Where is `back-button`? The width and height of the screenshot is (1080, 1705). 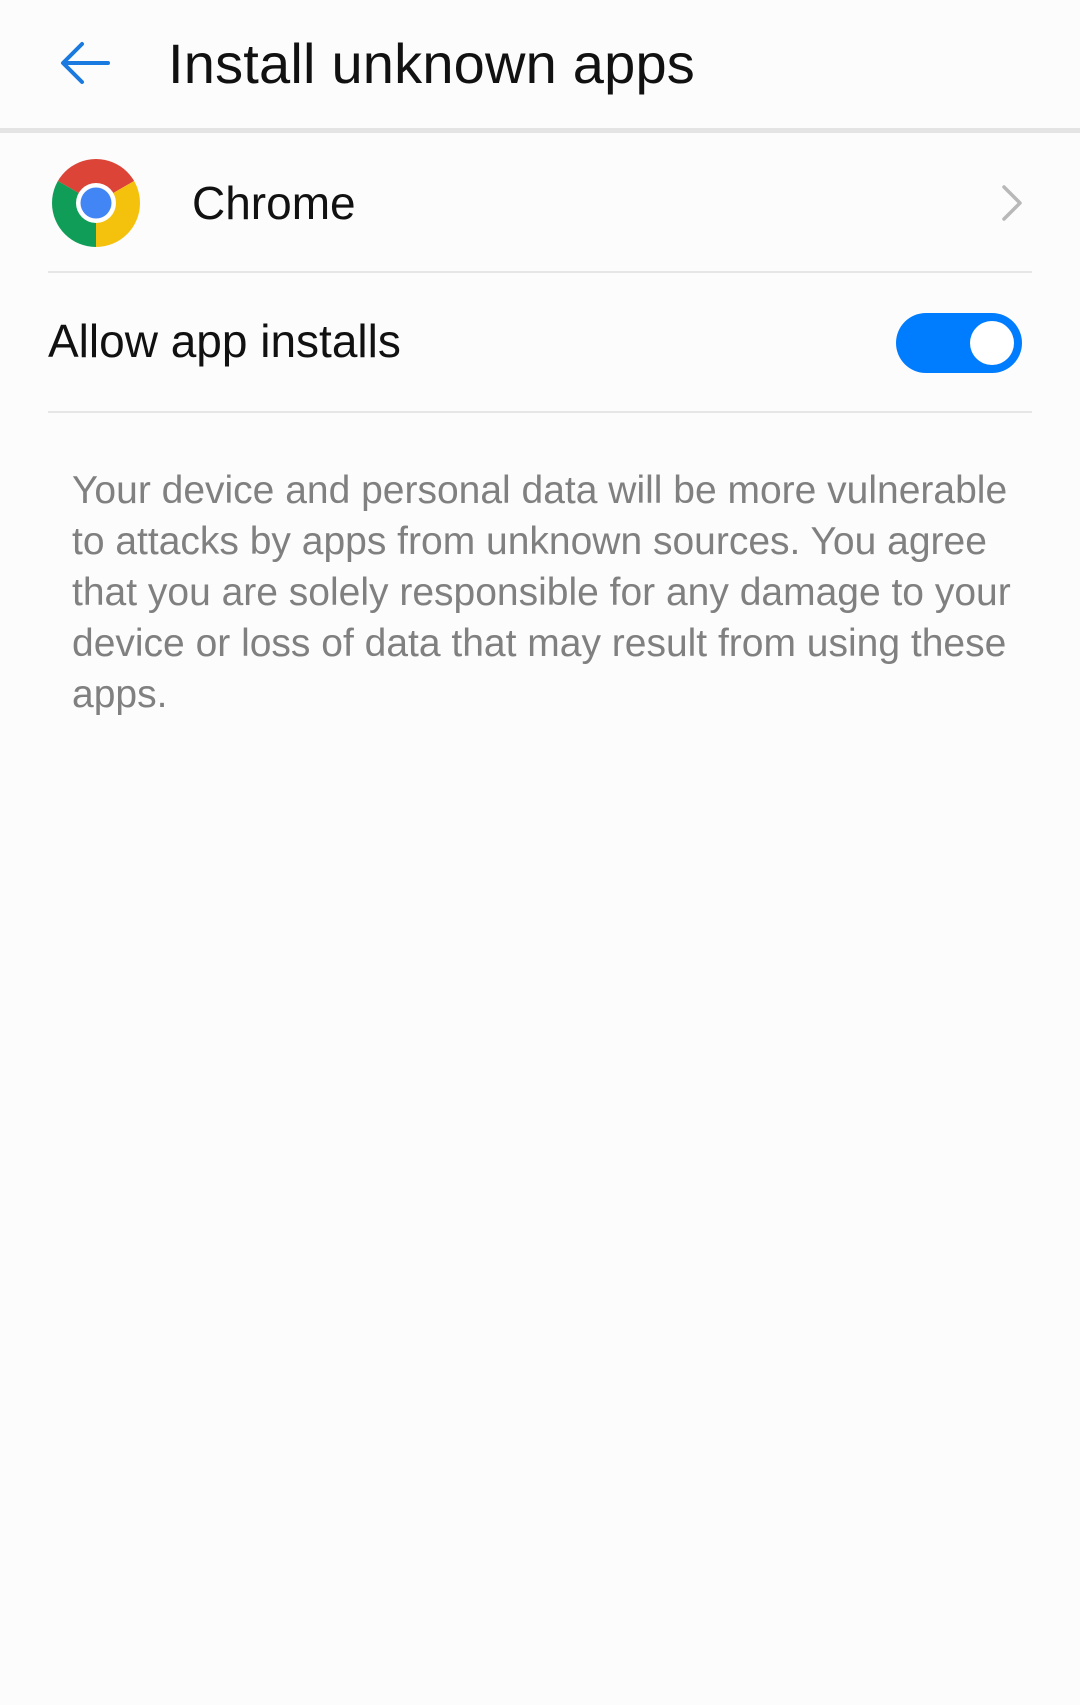 back-button is located at coordinates (84, 62).